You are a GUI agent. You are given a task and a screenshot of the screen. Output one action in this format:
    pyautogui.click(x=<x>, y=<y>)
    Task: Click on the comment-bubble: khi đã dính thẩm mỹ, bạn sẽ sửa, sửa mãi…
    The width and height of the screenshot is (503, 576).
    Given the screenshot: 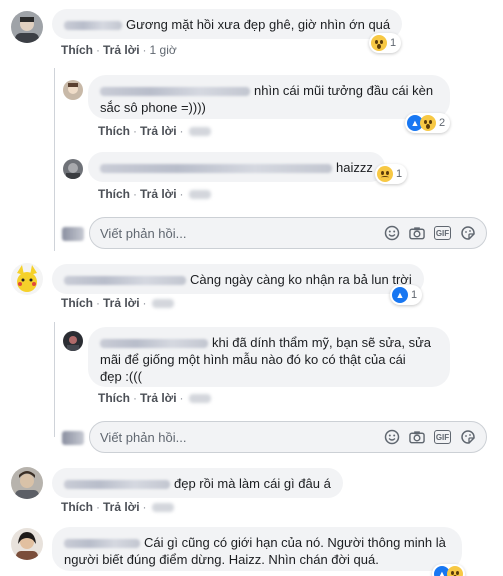 What is the action you would take?
    pyautogui.click(x=269, y=357)
    